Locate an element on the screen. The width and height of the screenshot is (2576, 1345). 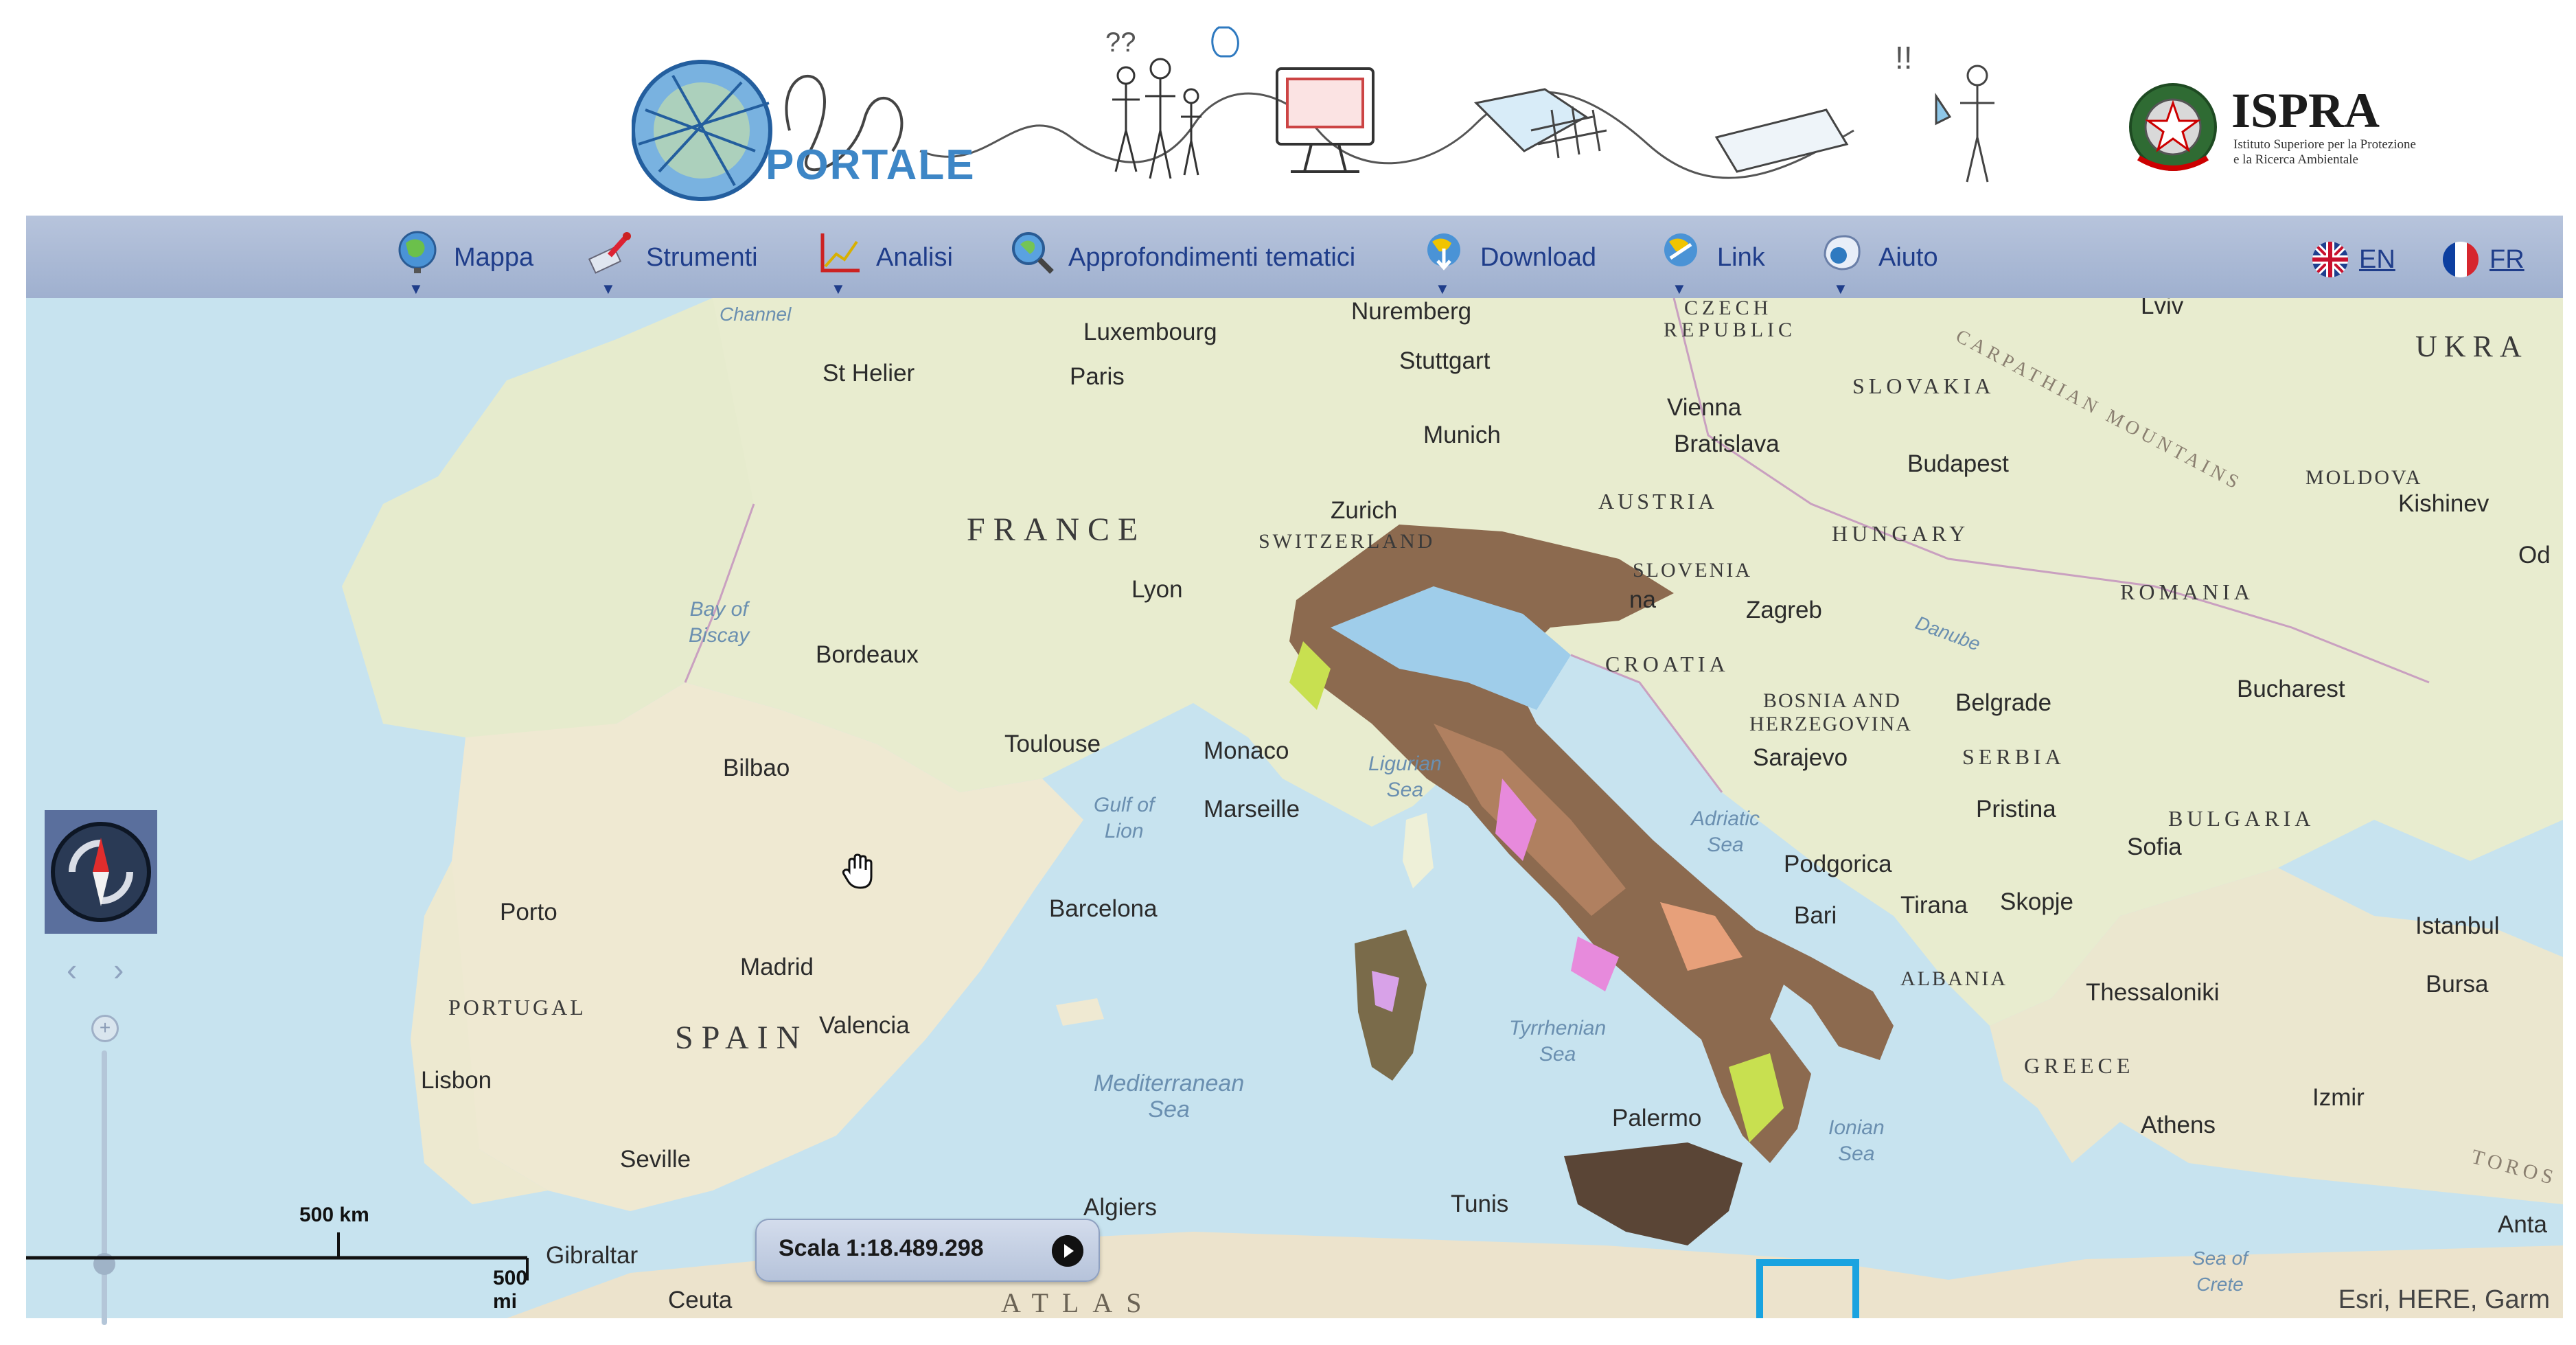
map-label-city: Thessaloniki is located at coordinates (2153, 992).